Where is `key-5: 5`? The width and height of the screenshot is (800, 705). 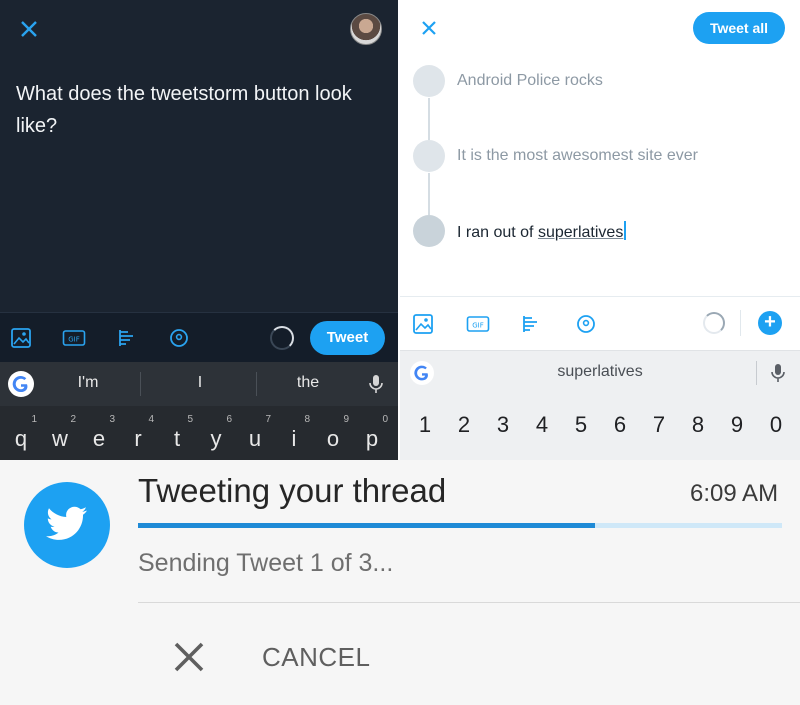 key-5: 5 is located at coordinates (581, 425).